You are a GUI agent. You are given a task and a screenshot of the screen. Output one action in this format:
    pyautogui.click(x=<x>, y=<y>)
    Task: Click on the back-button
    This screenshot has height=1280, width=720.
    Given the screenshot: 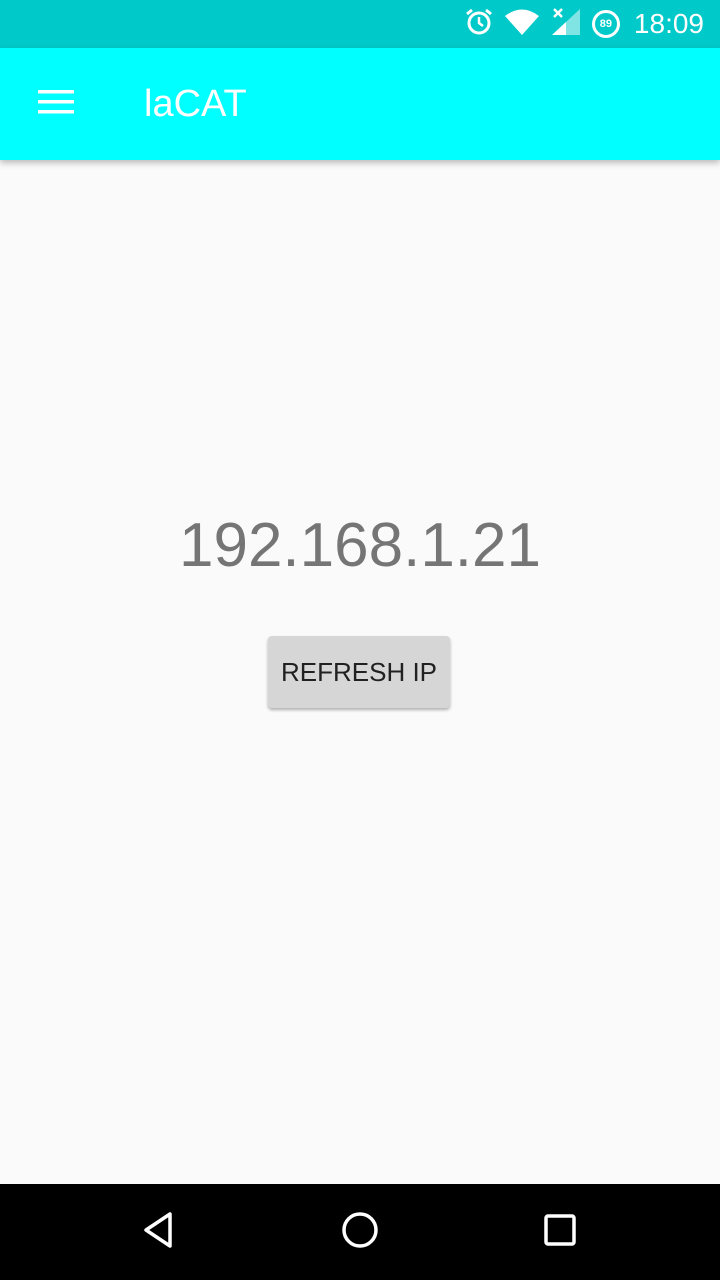 What is the action you would take?
    pyautogui.click(x=160, y=1232)
    